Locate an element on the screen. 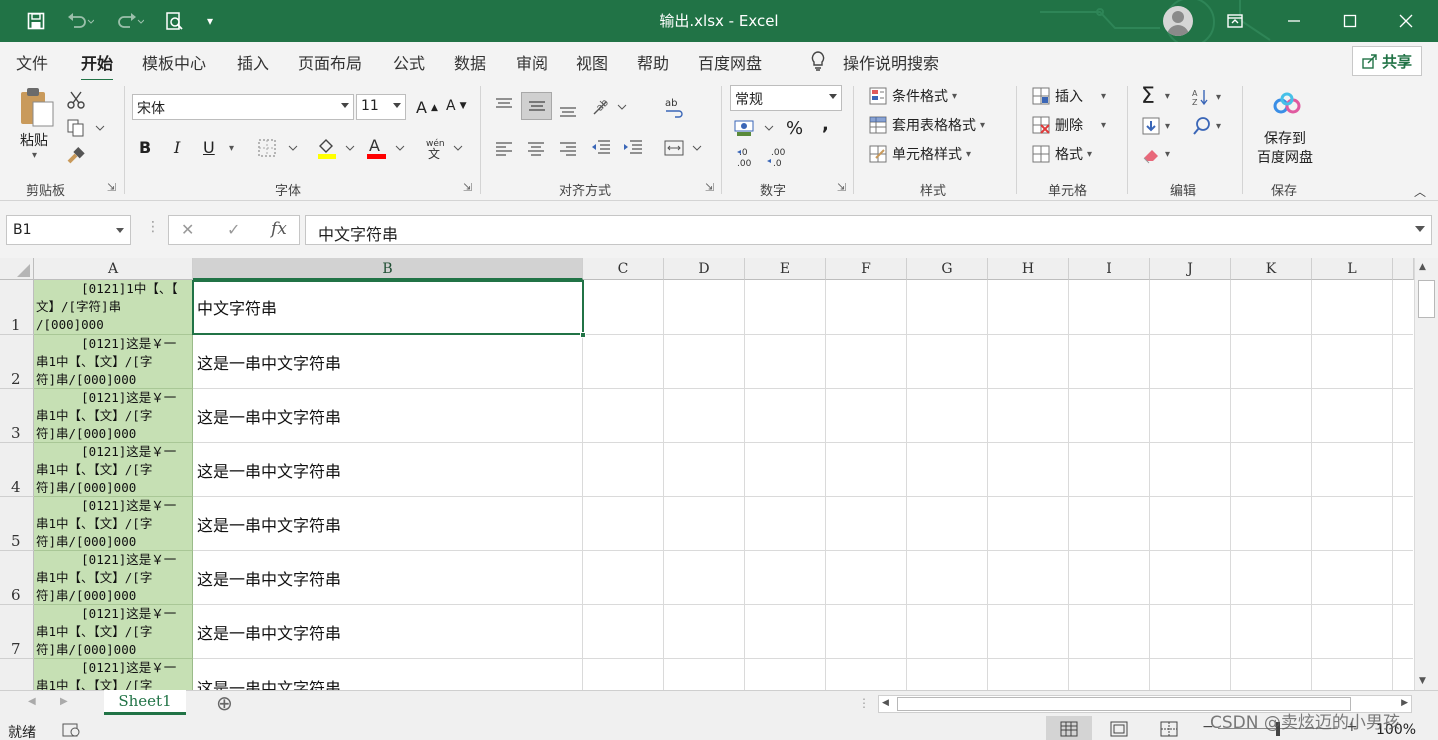  row-header-1: 1 is located at coordinates (17, 307).